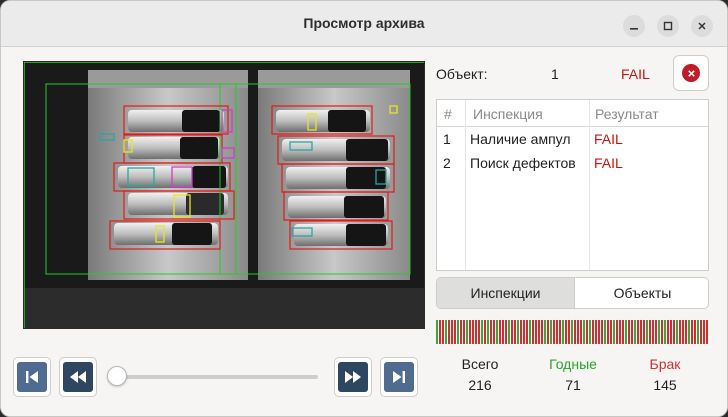  What do you see at coordinates (627, 114) in the screenshot?
I see `column-header-result: Результат` at bounding box center [627, 114].